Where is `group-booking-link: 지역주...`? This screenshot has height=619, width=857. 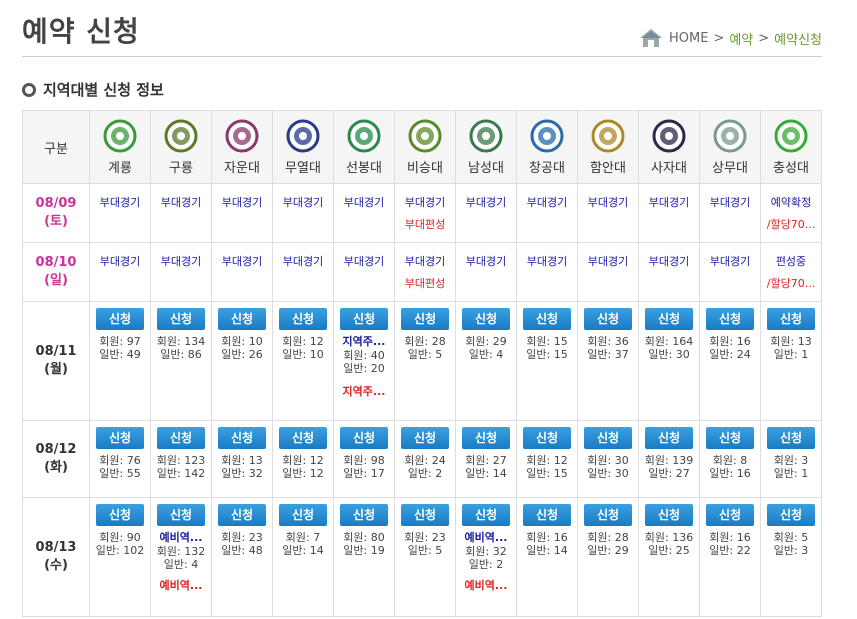
group-booking-link: 지역주... is located at coordinates (364, 342).